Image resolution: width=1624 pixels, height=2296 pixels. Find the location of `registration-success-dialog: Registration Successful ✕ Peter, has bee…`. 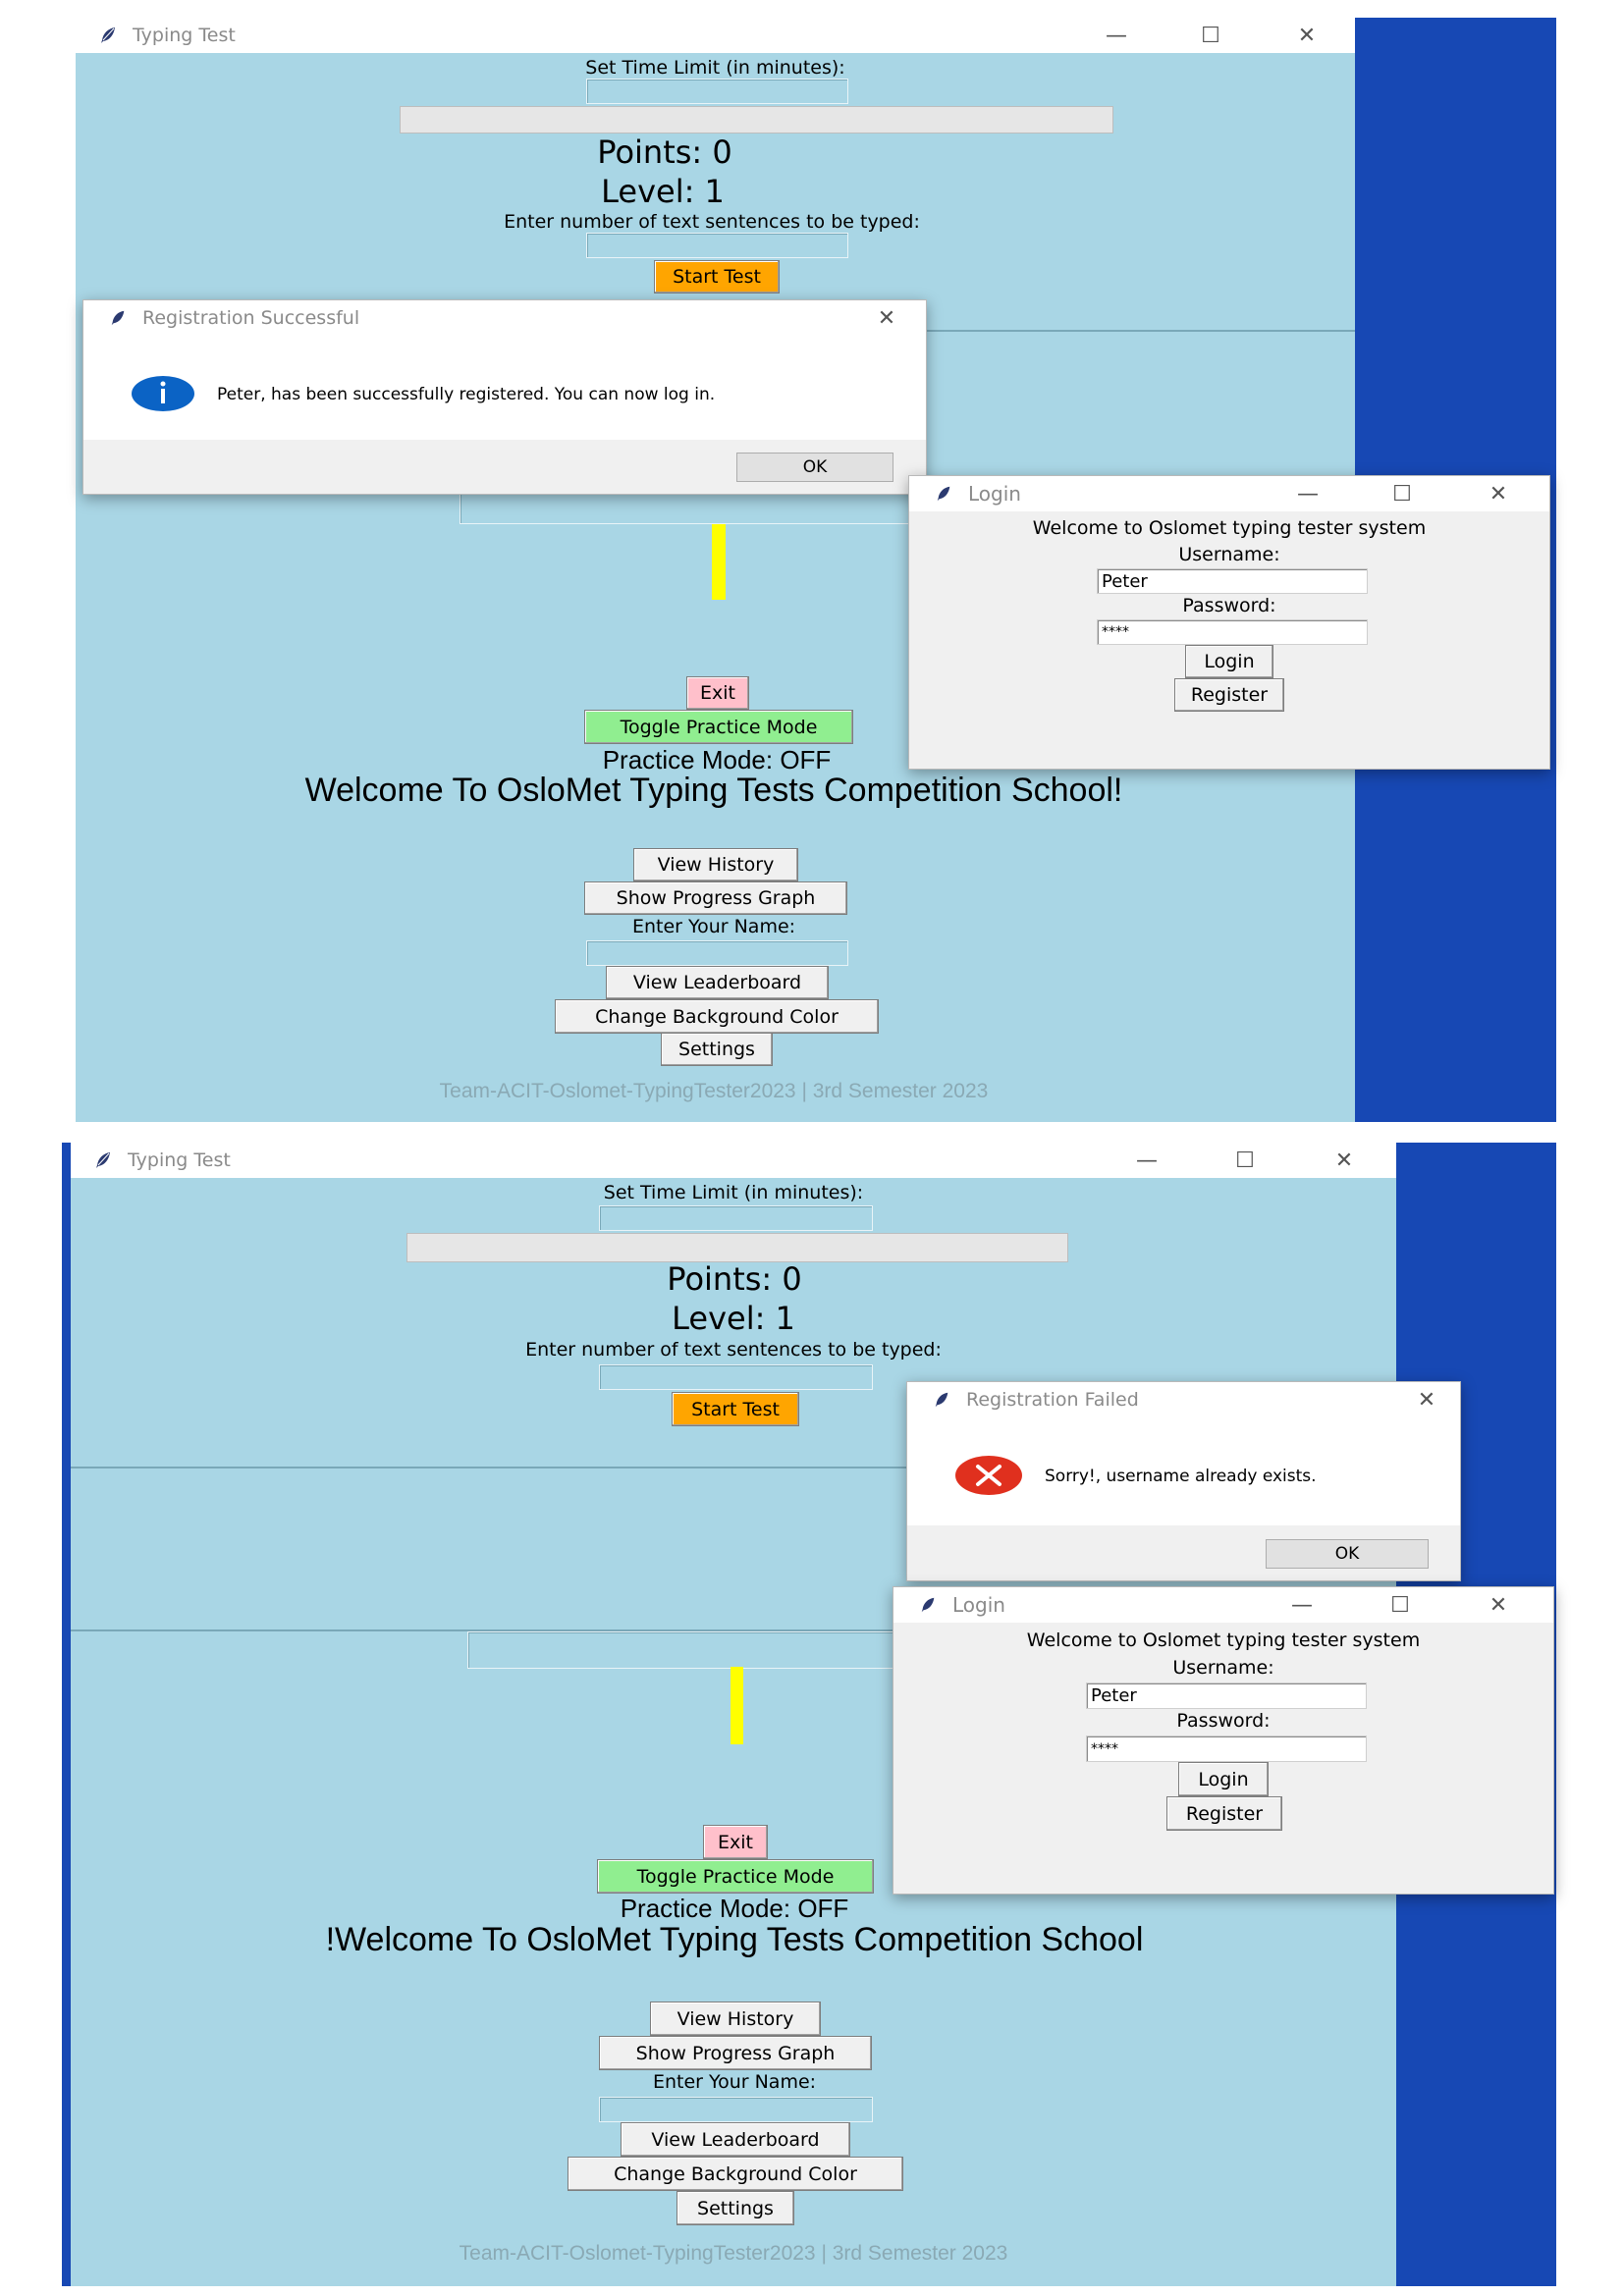

registration-success-dialog: Registration Successful ✕ Peter, has bee… is located at coordinates (504, 397).